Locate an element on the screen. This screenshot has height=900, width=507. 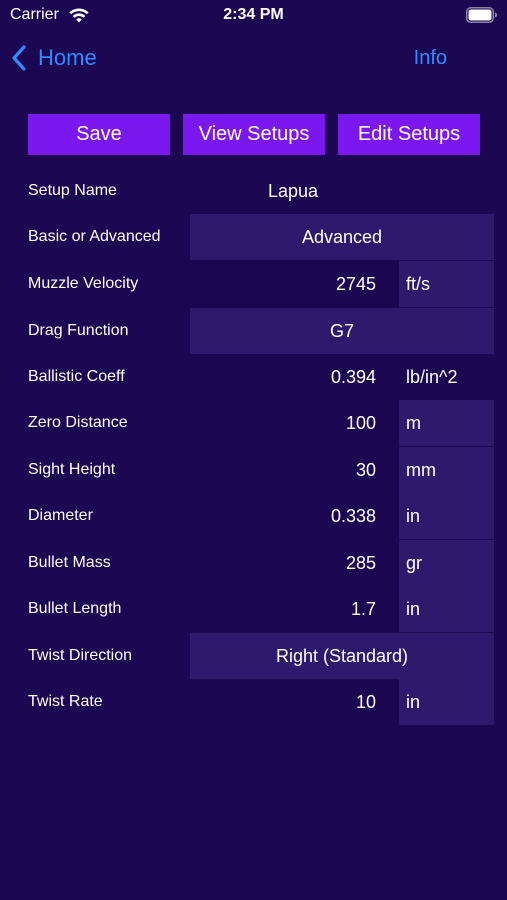
row-muzzle-velocity: Muzzle Velocity 2745 ft/s is located at coordinates (253, 284).